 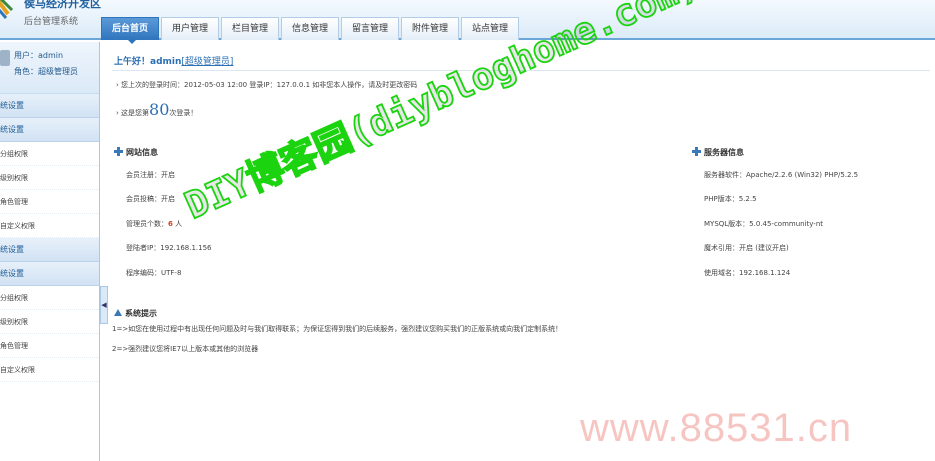 I want to click on user-box: 用户：admin 角色：超级管理员, so click(x=49, y=68).